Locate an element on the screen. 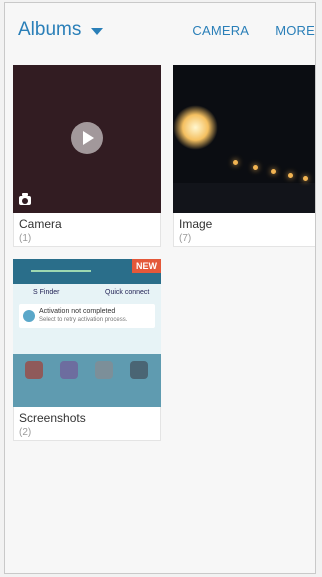 The width and height of the screenshot is (322, 577). image-thumbnail is located at coordinates (244, 139).